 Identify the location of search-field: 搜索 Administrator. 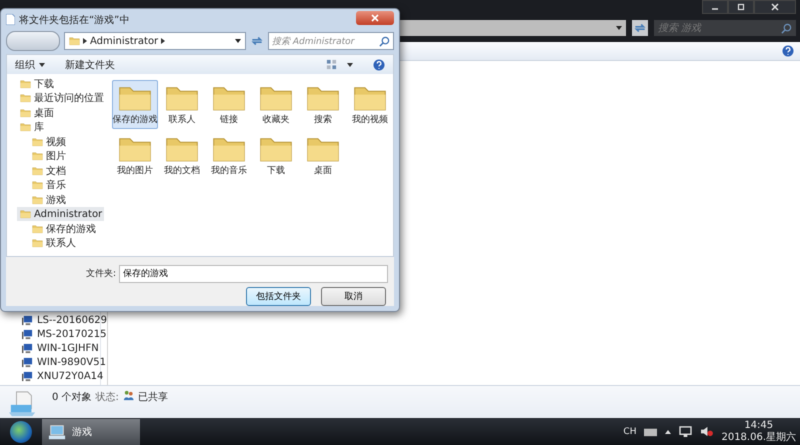
(331, 41).